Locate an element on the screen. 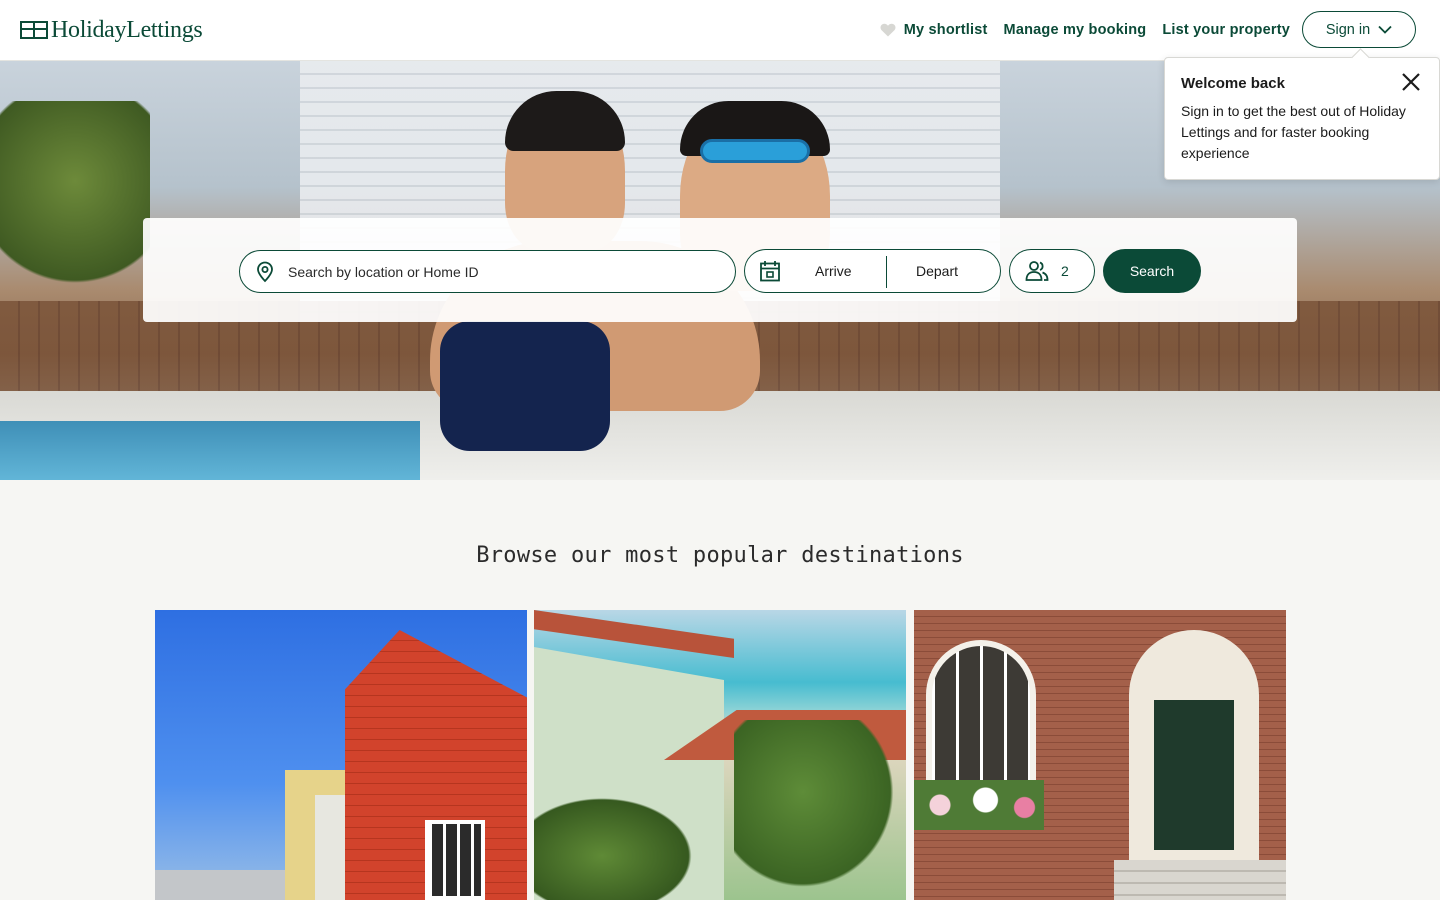 This screenshot has width=1440, height=900. card-front-door is located at coordinates (1194, 775).